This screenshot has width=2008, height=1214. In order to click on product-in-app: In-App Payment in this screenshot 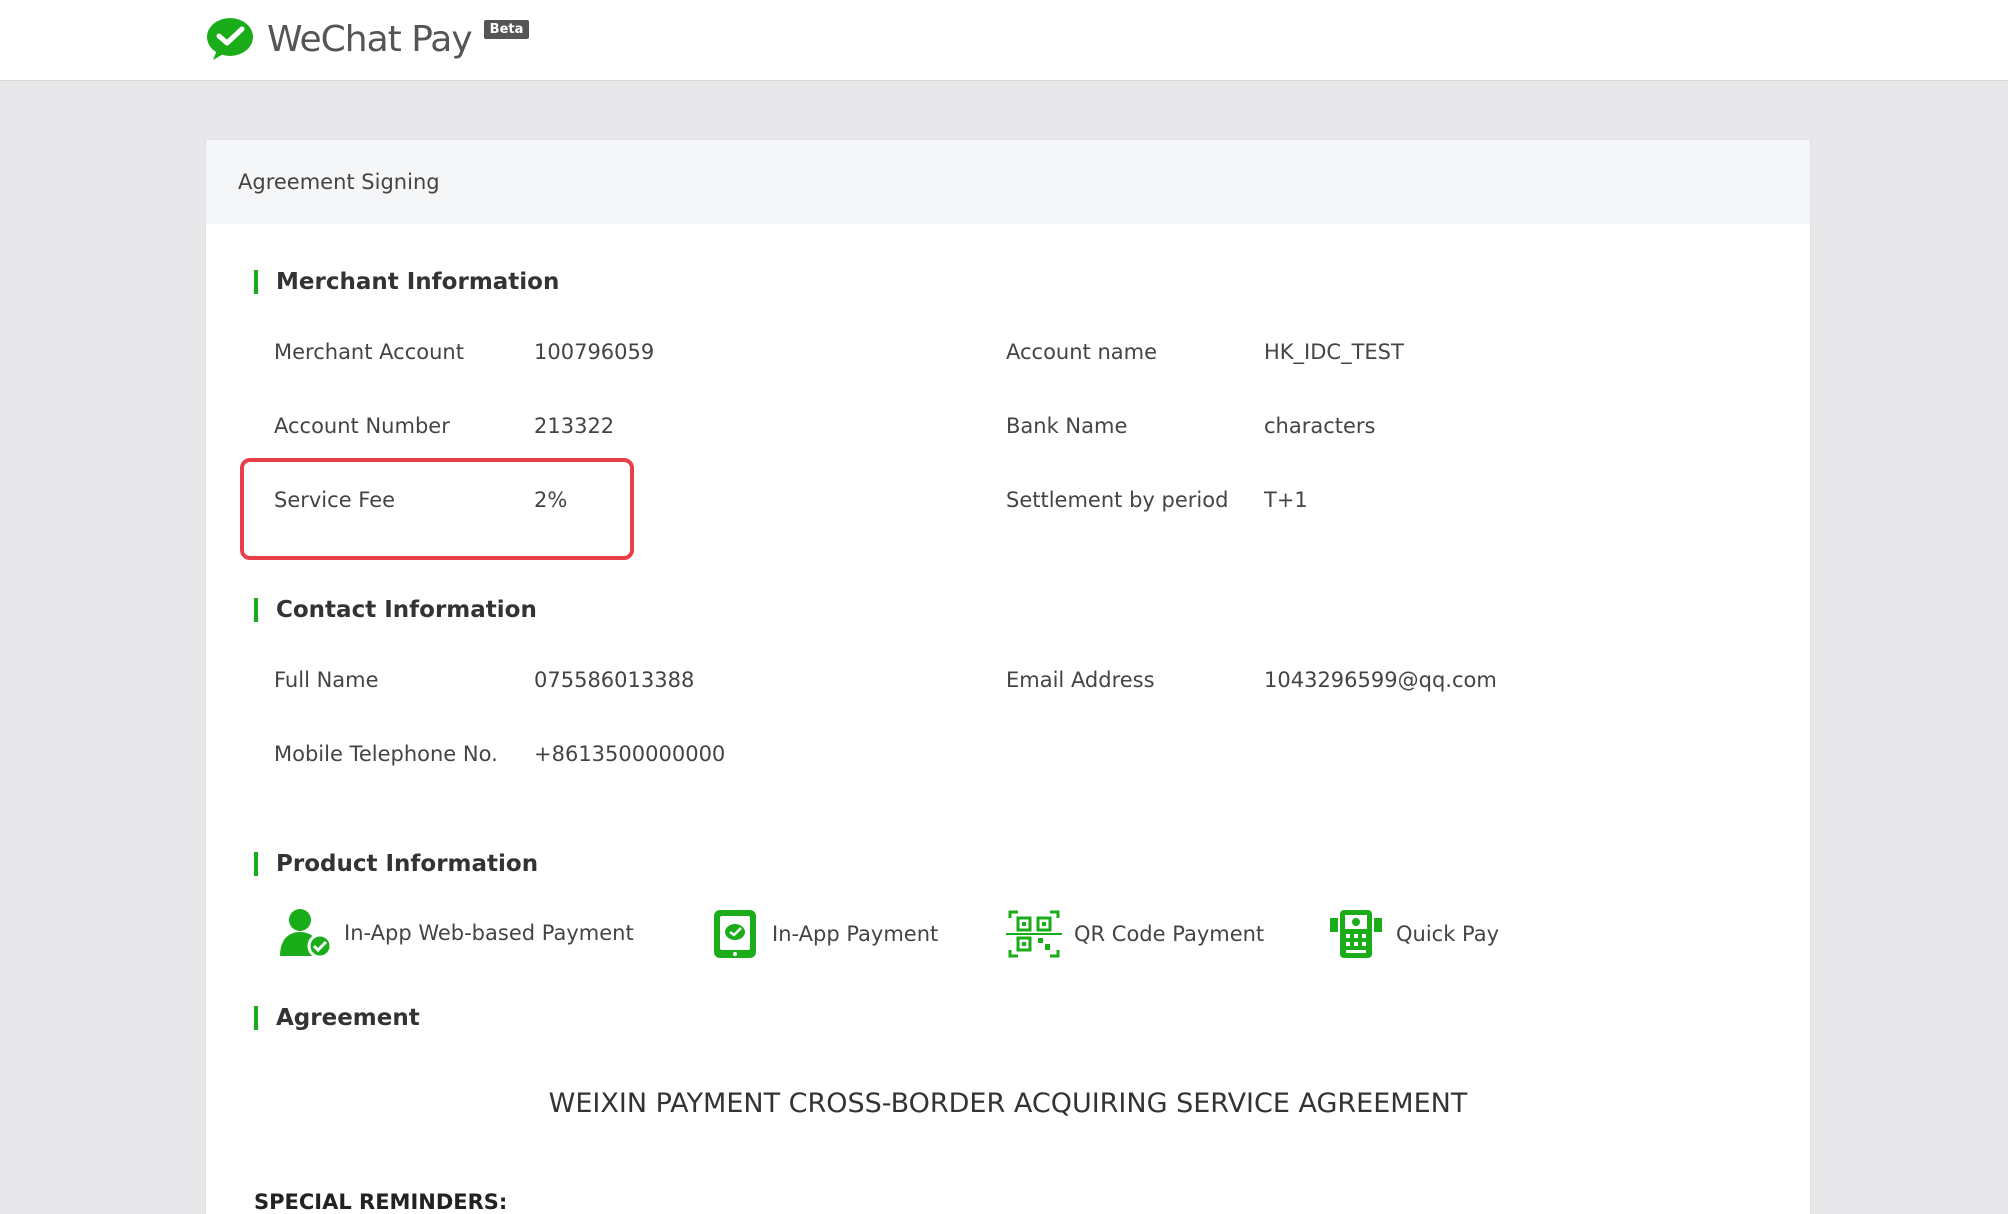, I will do `click(824, 934)`.